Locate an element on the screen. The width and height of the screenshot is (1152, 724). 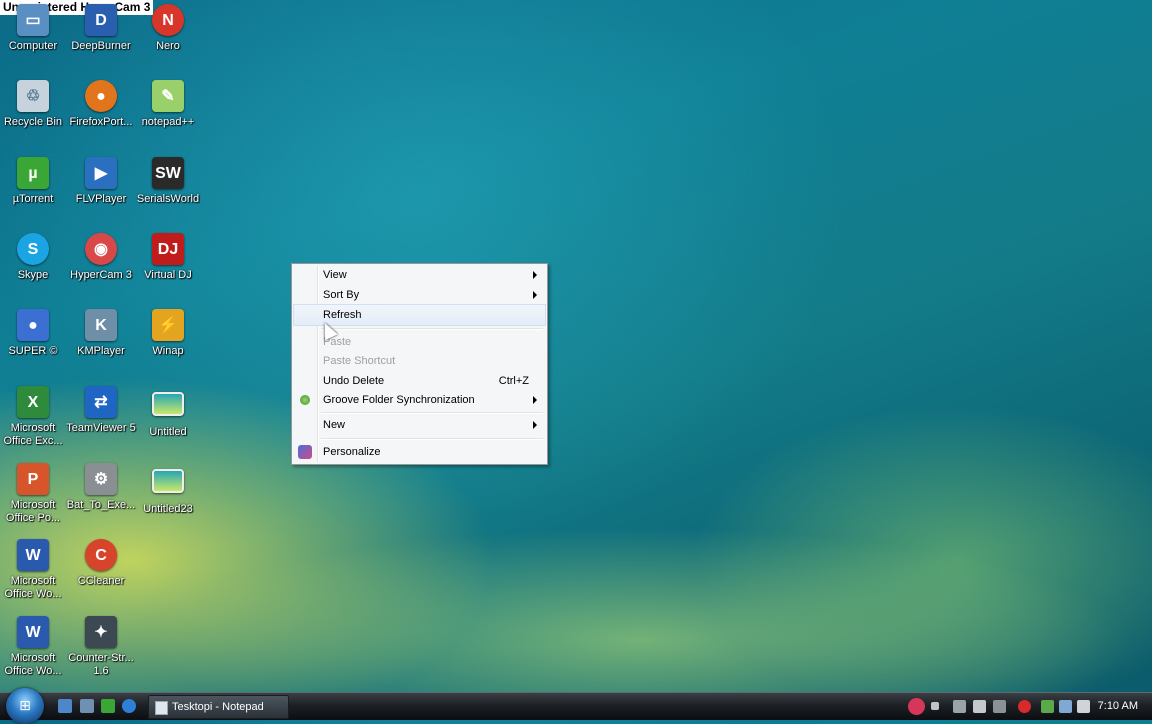
desktop-icon-ccleaner: C CCleaner is located at coordinates (101, 563).